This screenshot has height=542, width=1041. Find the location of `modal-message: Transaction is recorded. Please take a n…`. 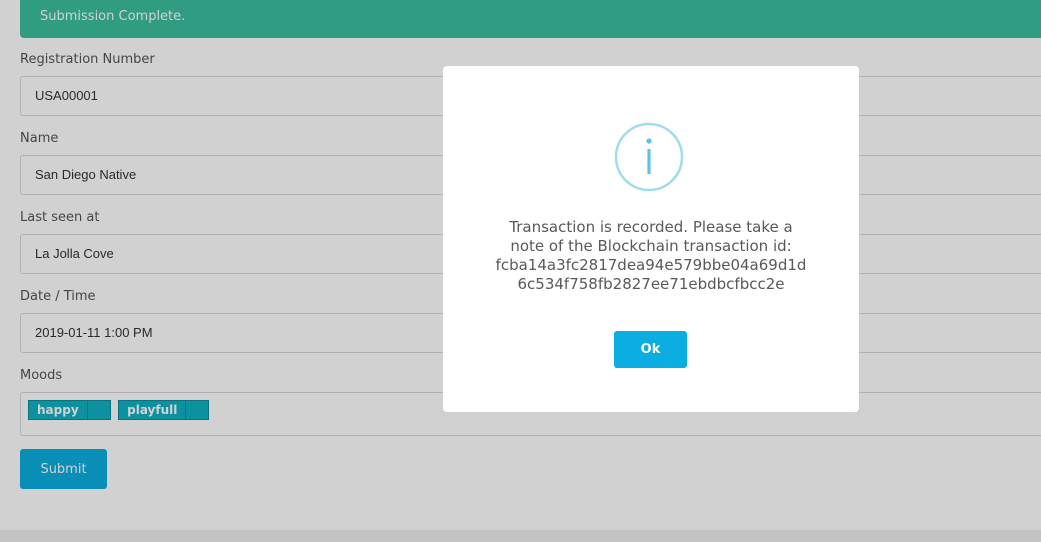

modal-message: Transaction is recorded. Please take a n… is located at coordinates (651, 256).